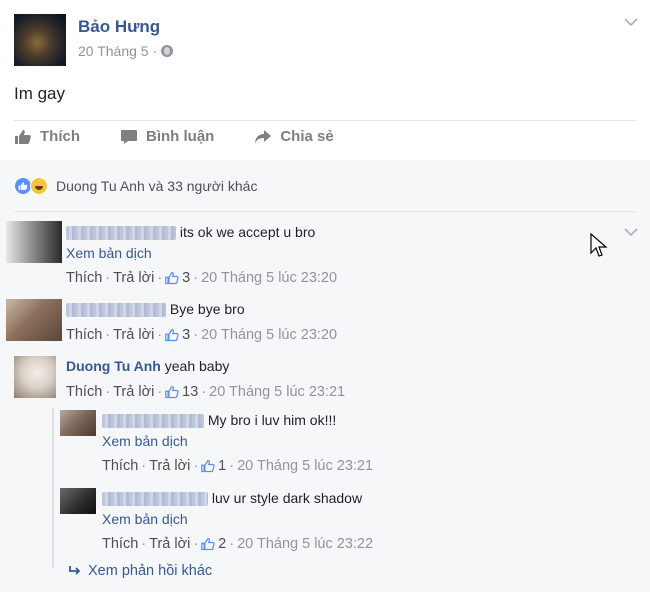 This screenshot has width=650, height=592. What do you see at coordinates (287, 498) in the screenshot?
I see `reply-text: luv ur style dark shadow` at bounding box center [287, 498].